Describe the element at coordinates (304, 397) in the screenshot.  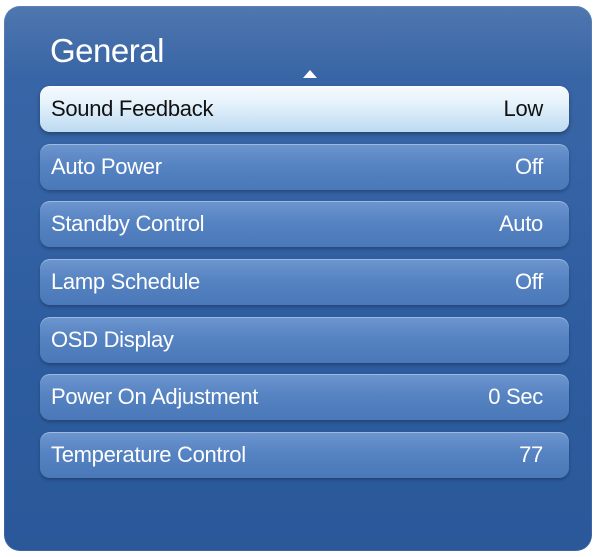
I see `menu-item-power-on-adjustment: Power On Adjustment 0 Sec` at that location.